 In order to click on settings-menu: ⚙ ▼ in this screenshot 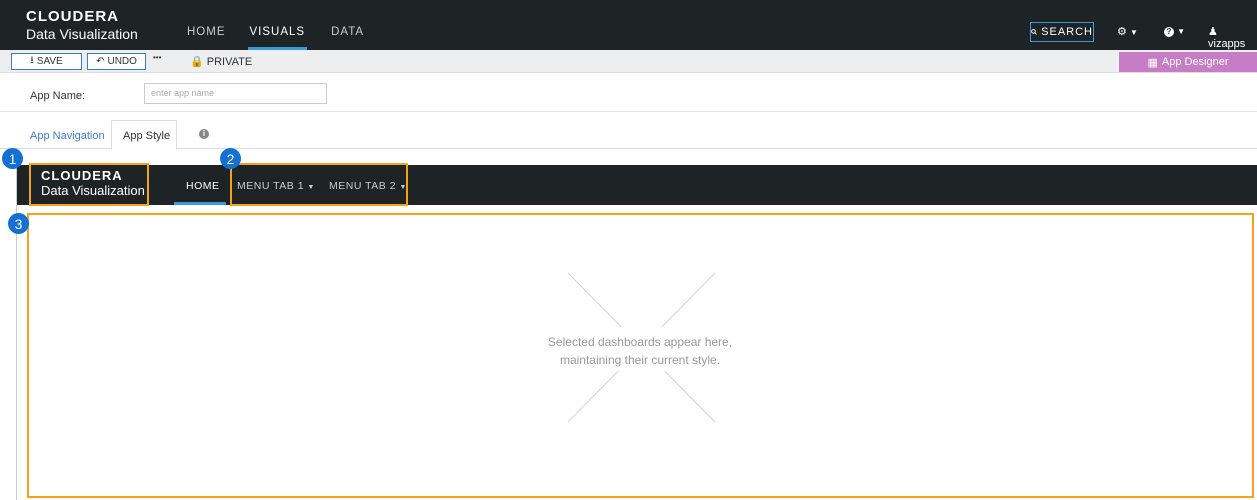, I will do `click(1127, 31)`.